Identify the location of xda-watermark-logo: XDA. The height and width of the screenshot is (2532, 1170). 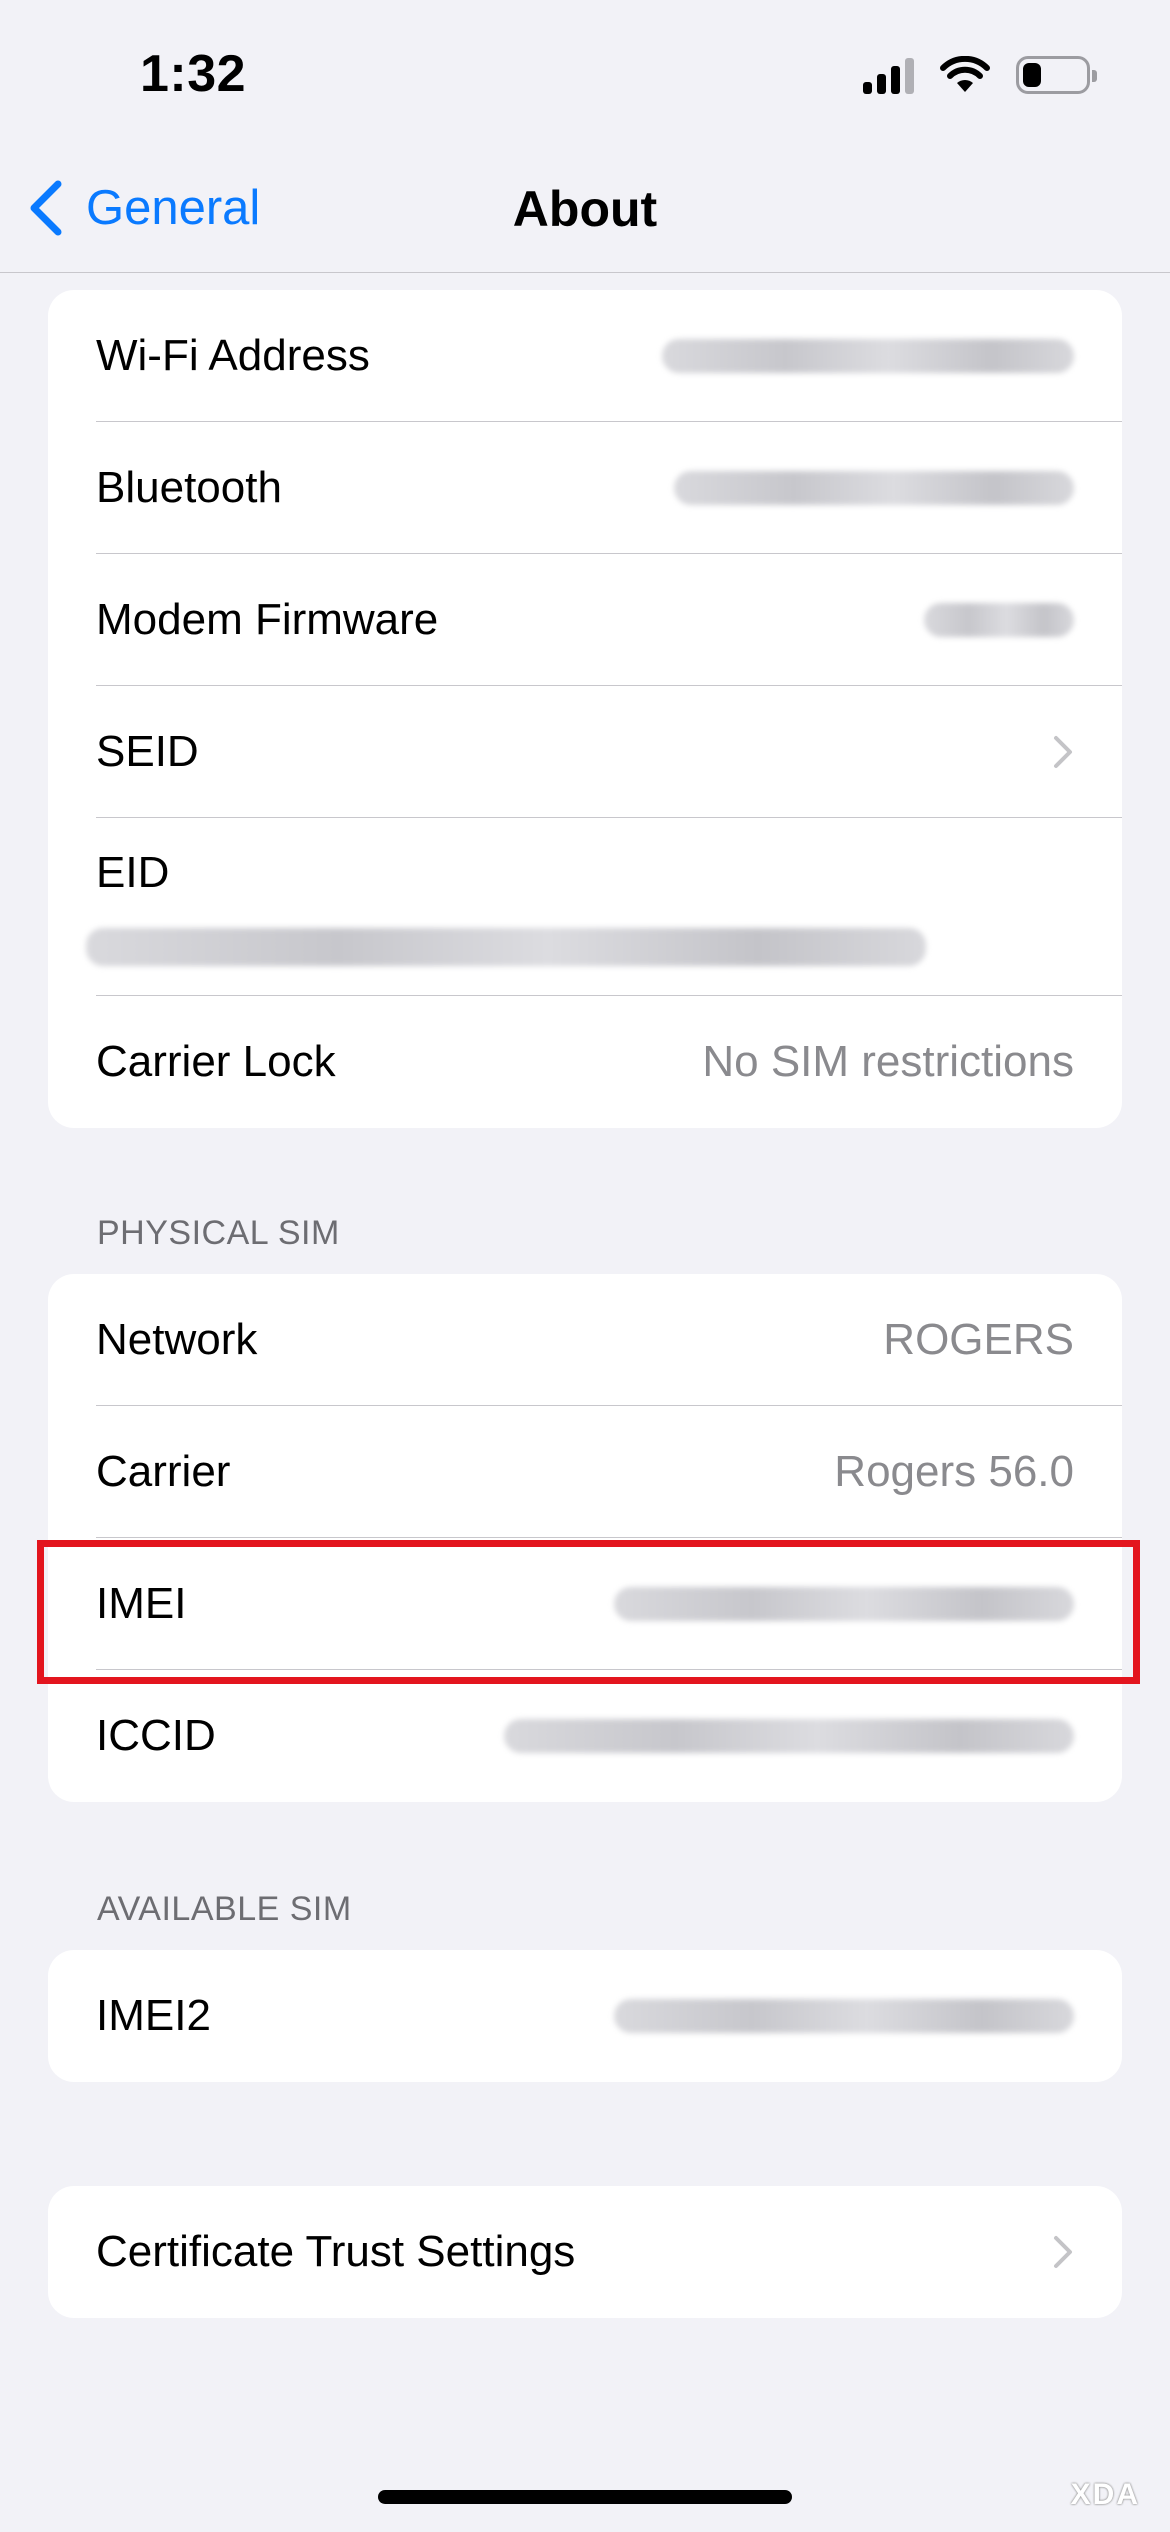
(1105, 2494).